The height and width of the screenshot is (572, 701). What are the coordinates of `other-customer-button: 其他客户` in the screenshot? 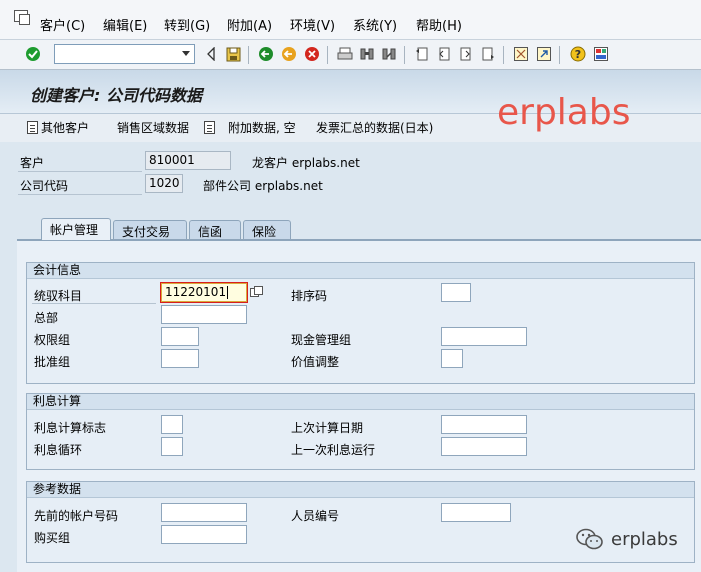 It's located at (58, 127).